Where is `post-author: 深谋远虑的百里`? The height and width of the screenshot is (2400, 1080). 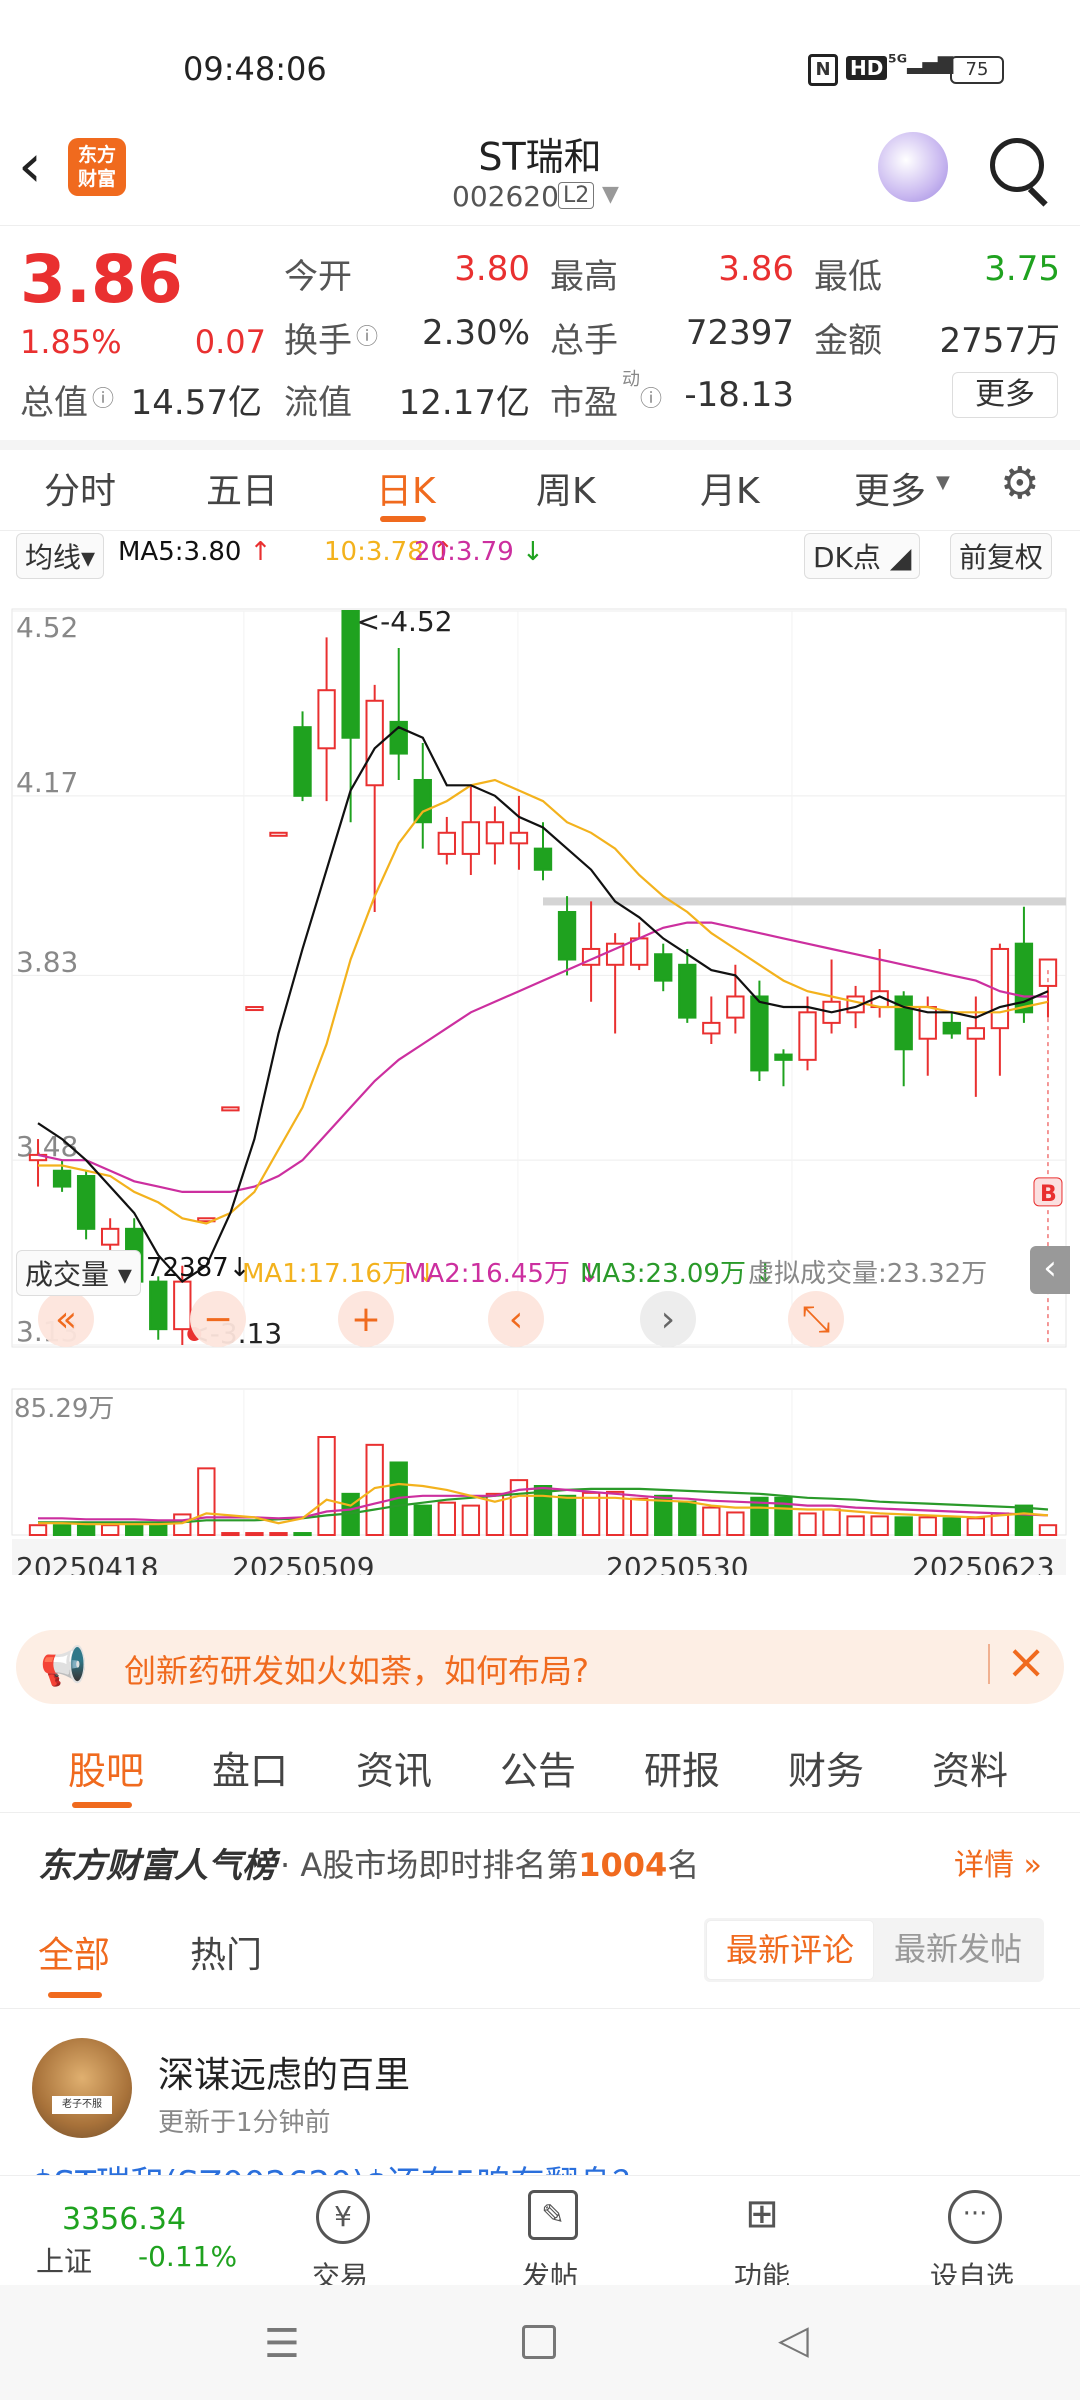
post-author: 深谋远虑的百里 is located at coordinates (284, 2072).